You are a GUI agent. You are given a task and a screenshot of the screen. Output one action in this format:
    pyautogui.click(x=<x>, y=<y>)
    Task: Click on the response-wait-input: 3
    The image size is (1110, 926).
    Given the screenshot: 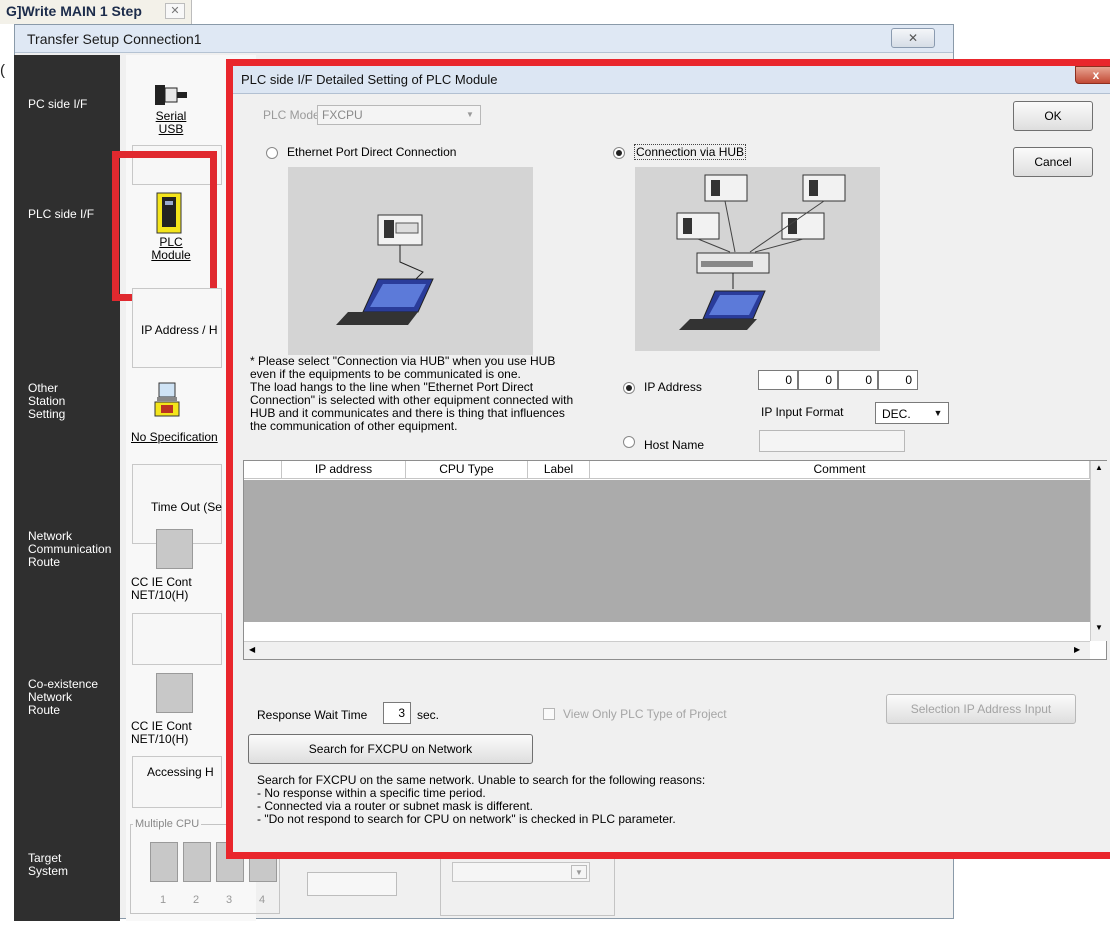 What is the action you would take?
    pyautogui.click(x=397, y=713)
    